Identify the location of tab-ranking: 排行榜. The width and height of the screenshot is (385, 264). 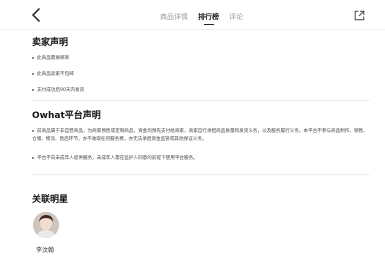
(208, 17).